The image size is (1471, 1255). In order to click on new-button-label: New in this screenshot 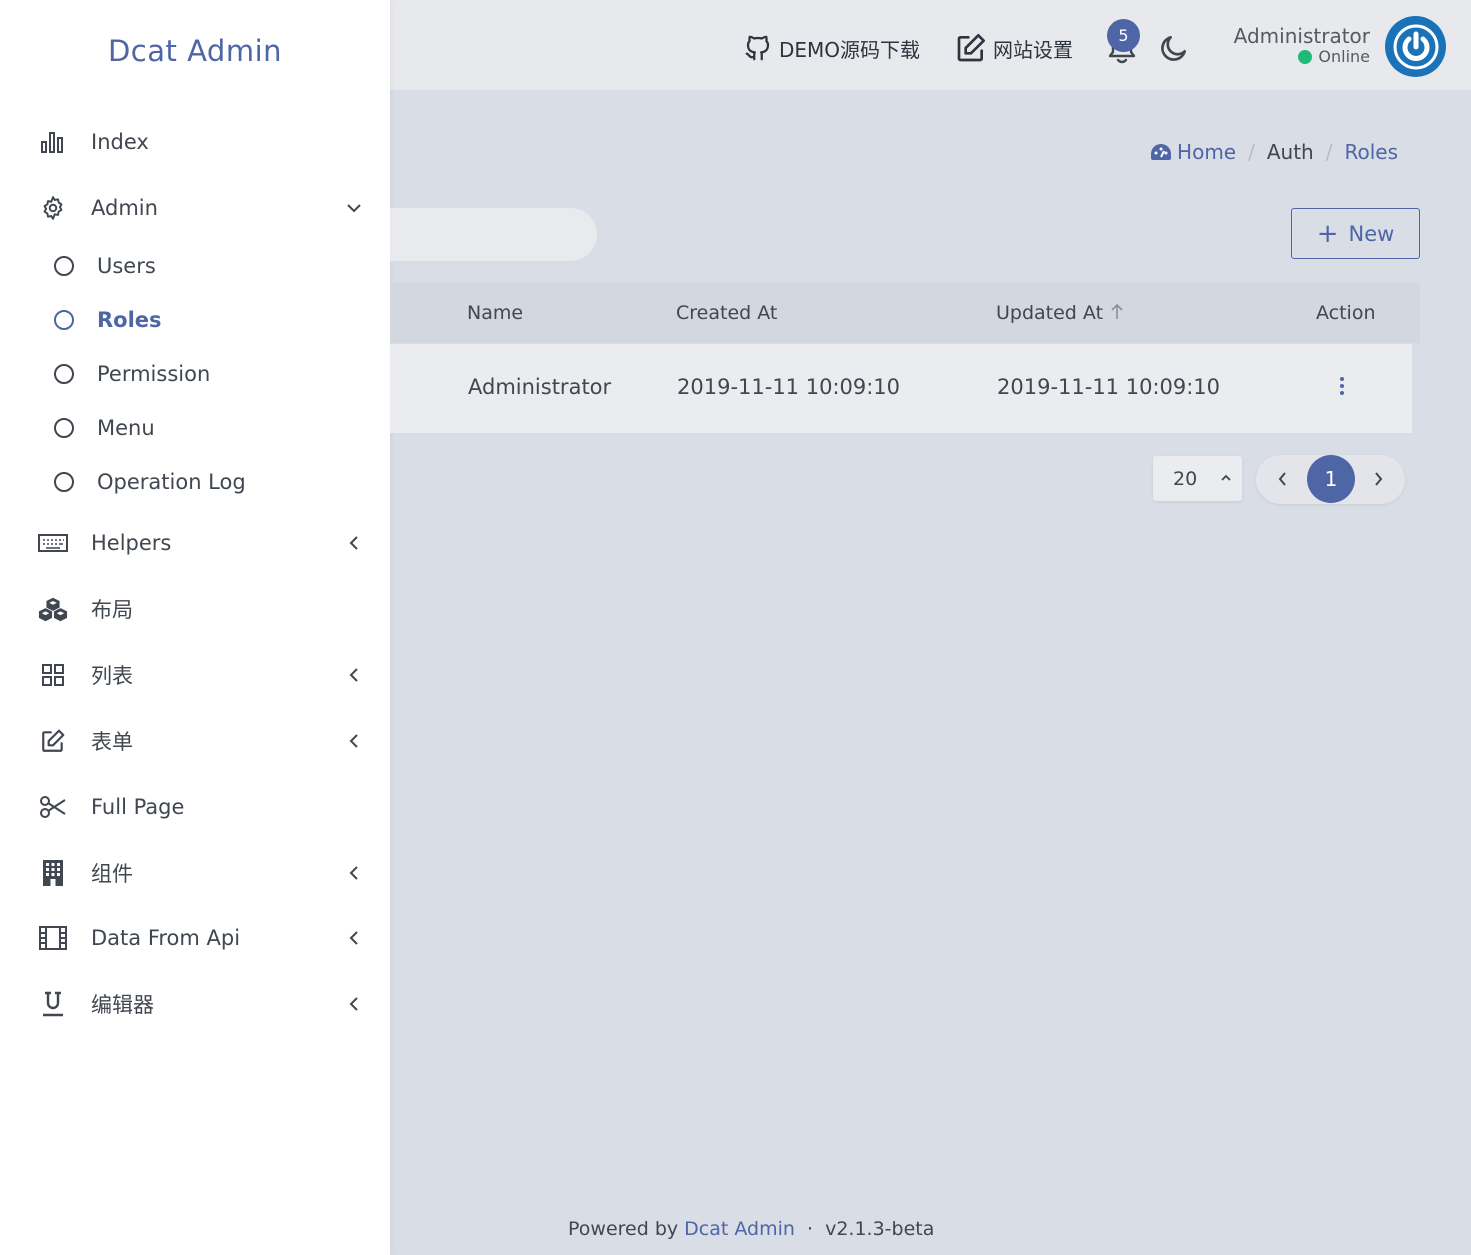, I will do `click(1371, 233)`.